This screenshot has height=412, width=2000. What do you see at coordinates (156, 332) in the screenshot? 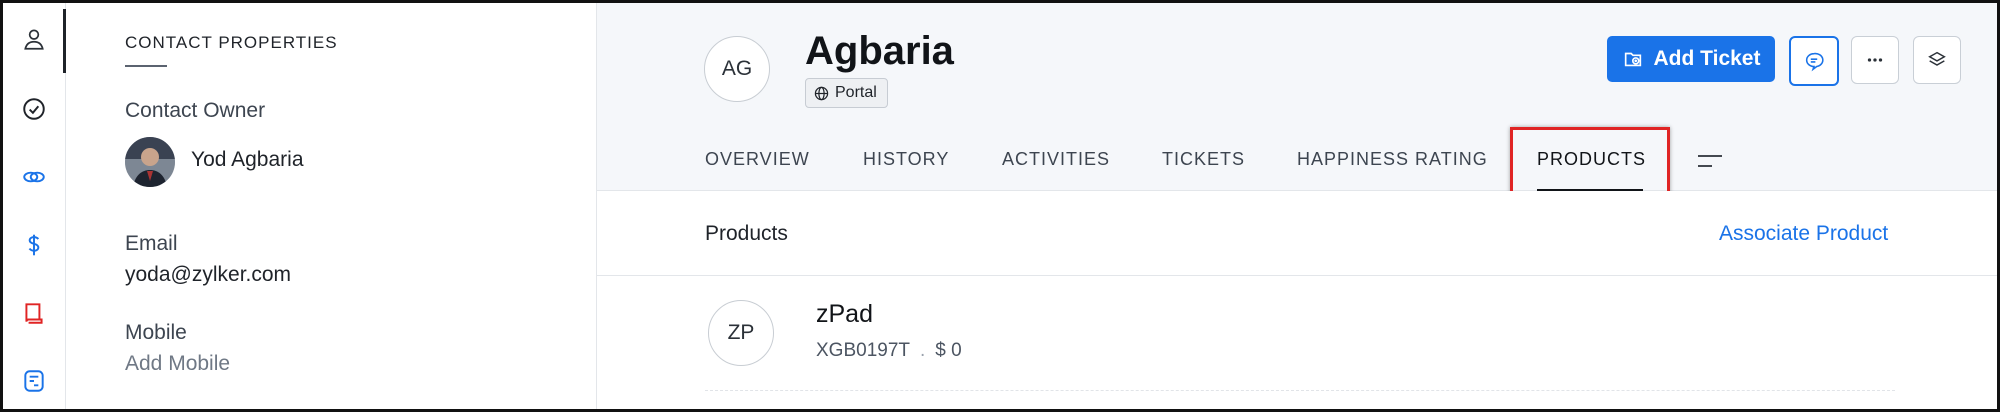
I see `mobile-label: Mobile` at bounding box center [156, 332].